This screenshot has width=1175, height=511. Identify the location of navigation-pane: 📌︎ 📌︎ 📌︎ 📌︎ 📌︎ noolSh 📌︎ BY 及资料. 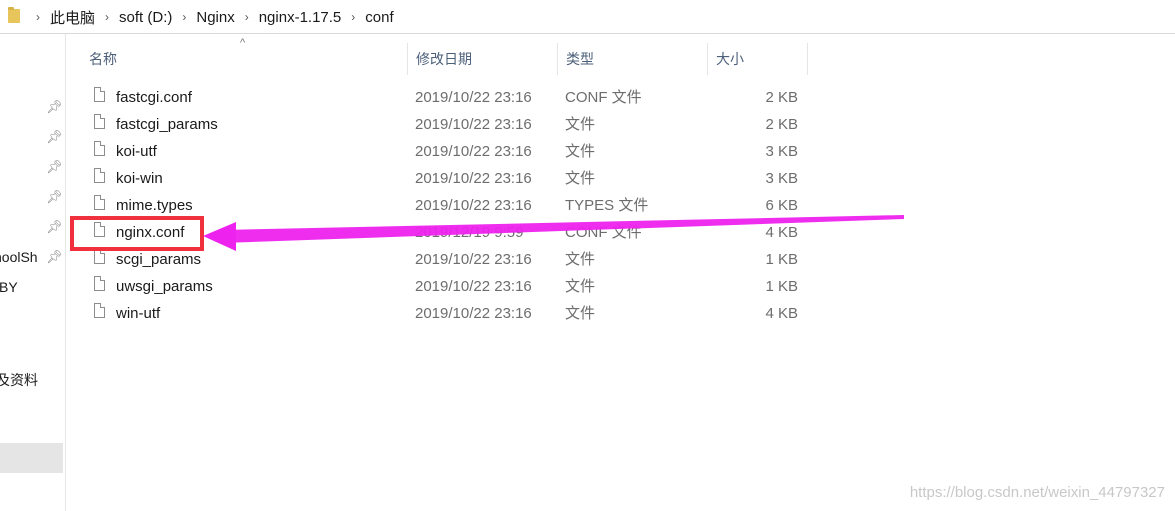
(33, 272).